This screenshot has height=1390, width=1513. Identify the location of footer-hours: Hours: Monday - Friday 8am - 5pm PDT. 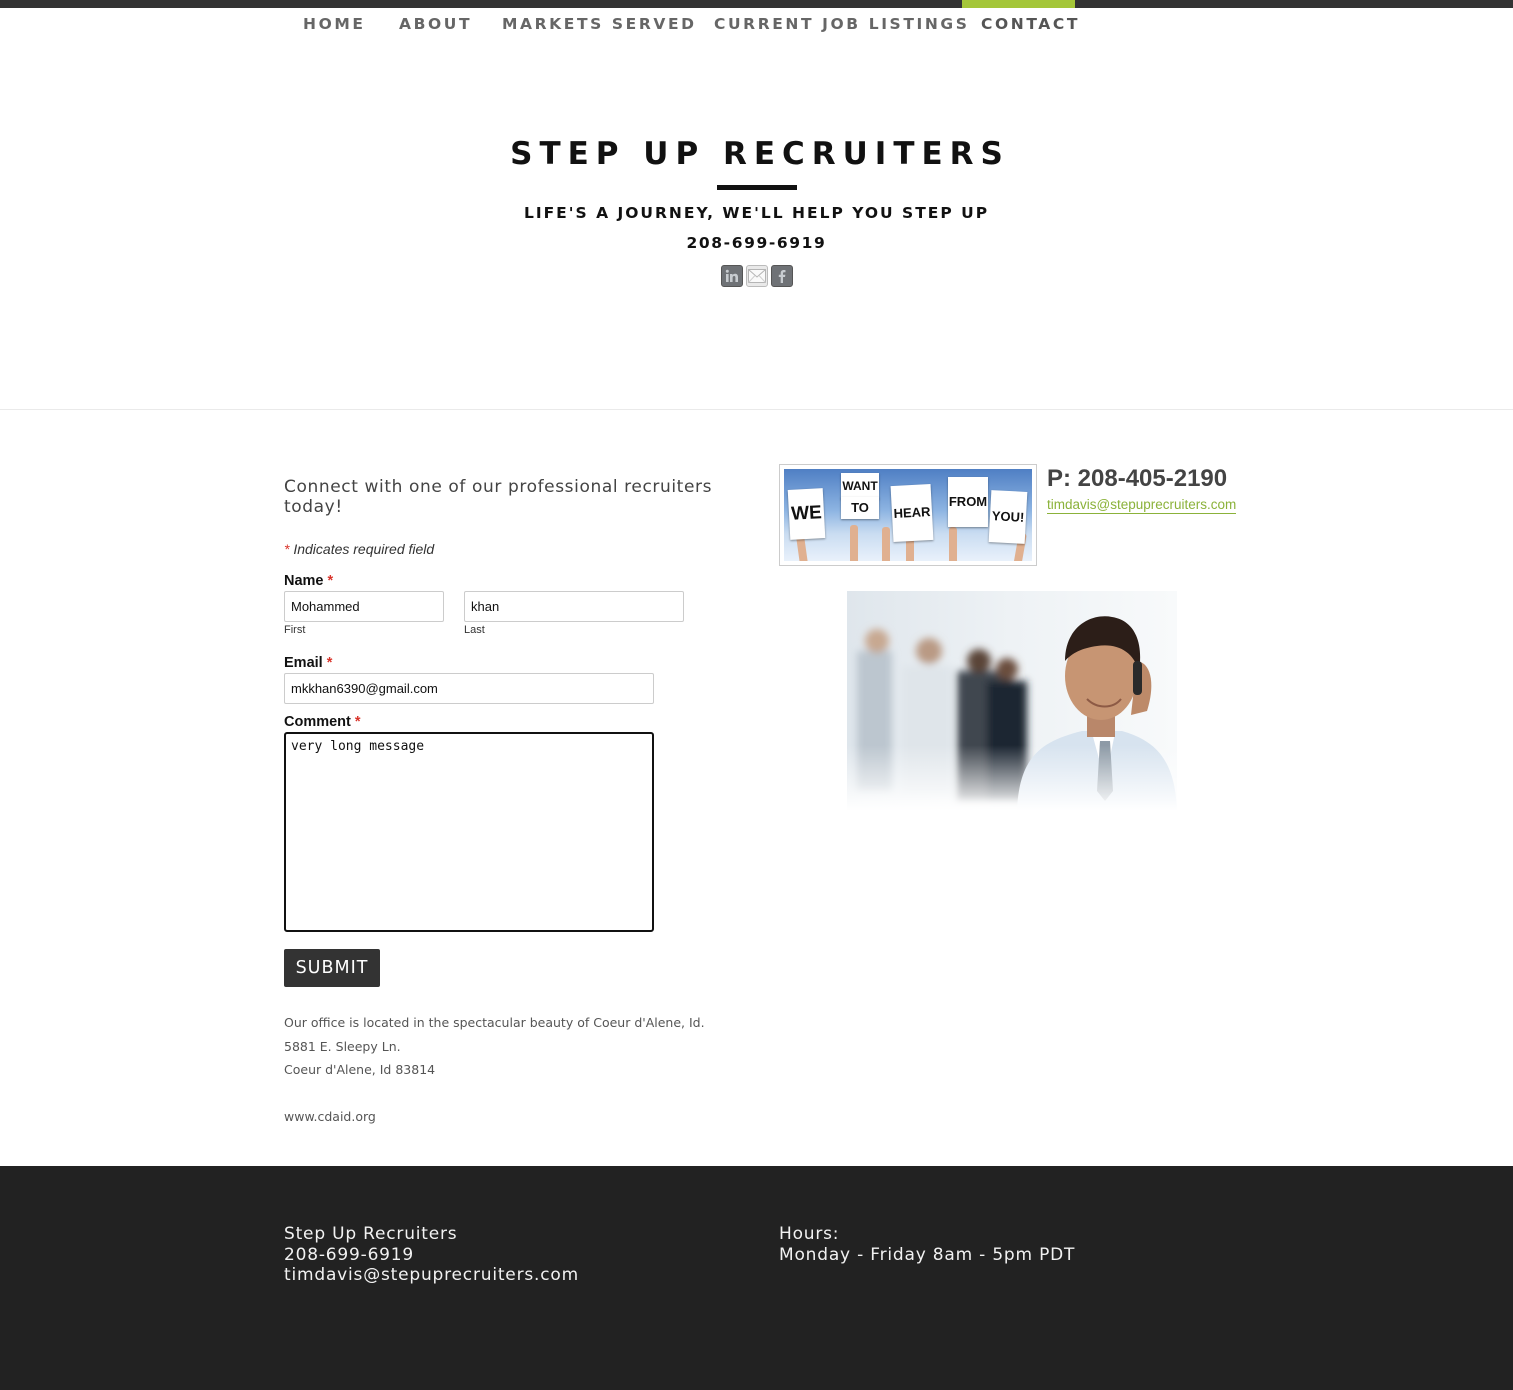
(927, 1244).